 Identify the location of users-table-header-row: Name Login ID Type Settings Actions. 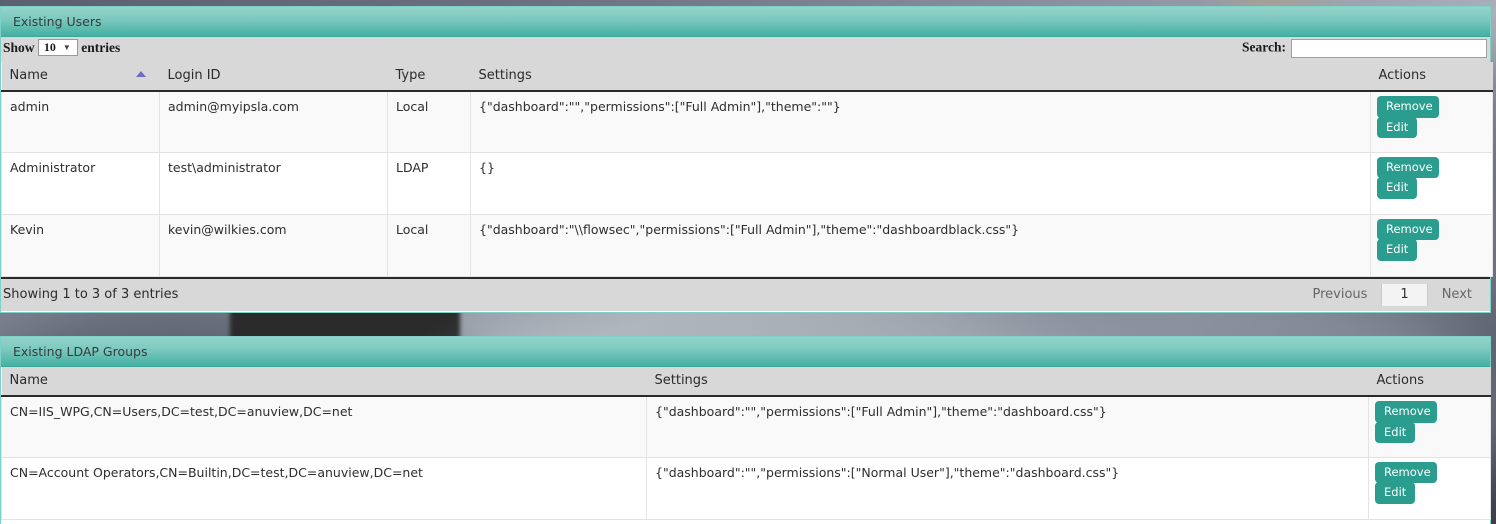
(747, 77).